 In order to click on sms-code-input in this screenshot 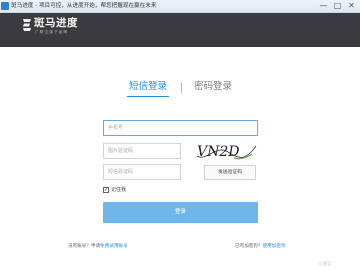, I will do `click(142, 172)`.